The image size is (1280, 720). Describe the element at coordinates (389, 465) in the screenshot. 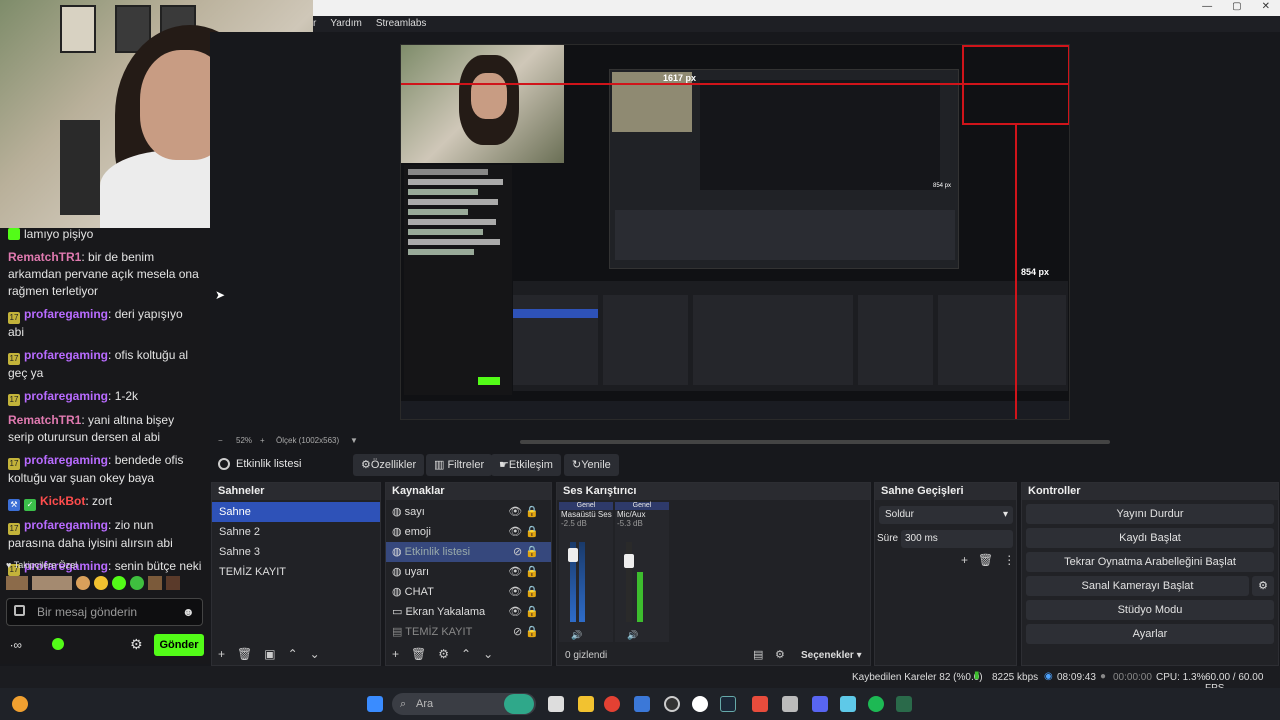

I see `properties-button: ⚙Özellikler` at that location.